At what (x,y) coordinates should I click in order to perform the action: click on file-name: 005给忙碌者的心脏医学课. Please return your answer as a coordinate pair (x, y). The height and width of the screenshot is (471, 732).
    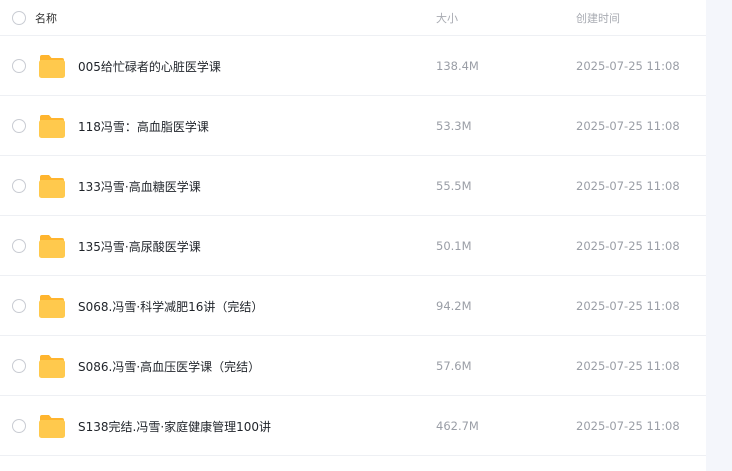
    Looking at the image, I should click on (149, 66).